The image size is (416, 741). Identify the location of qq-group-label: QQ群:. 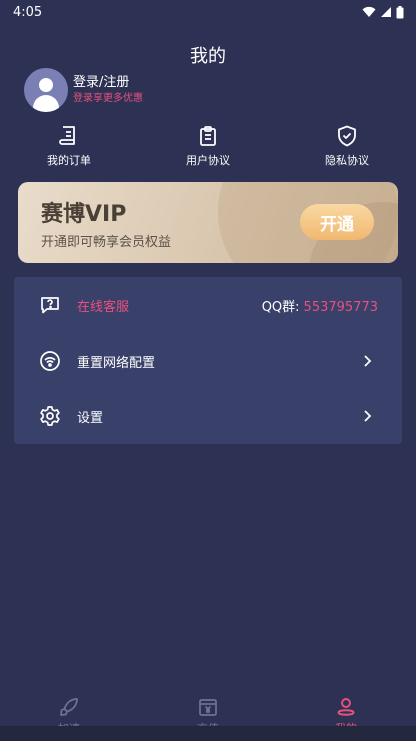
(280, 307).